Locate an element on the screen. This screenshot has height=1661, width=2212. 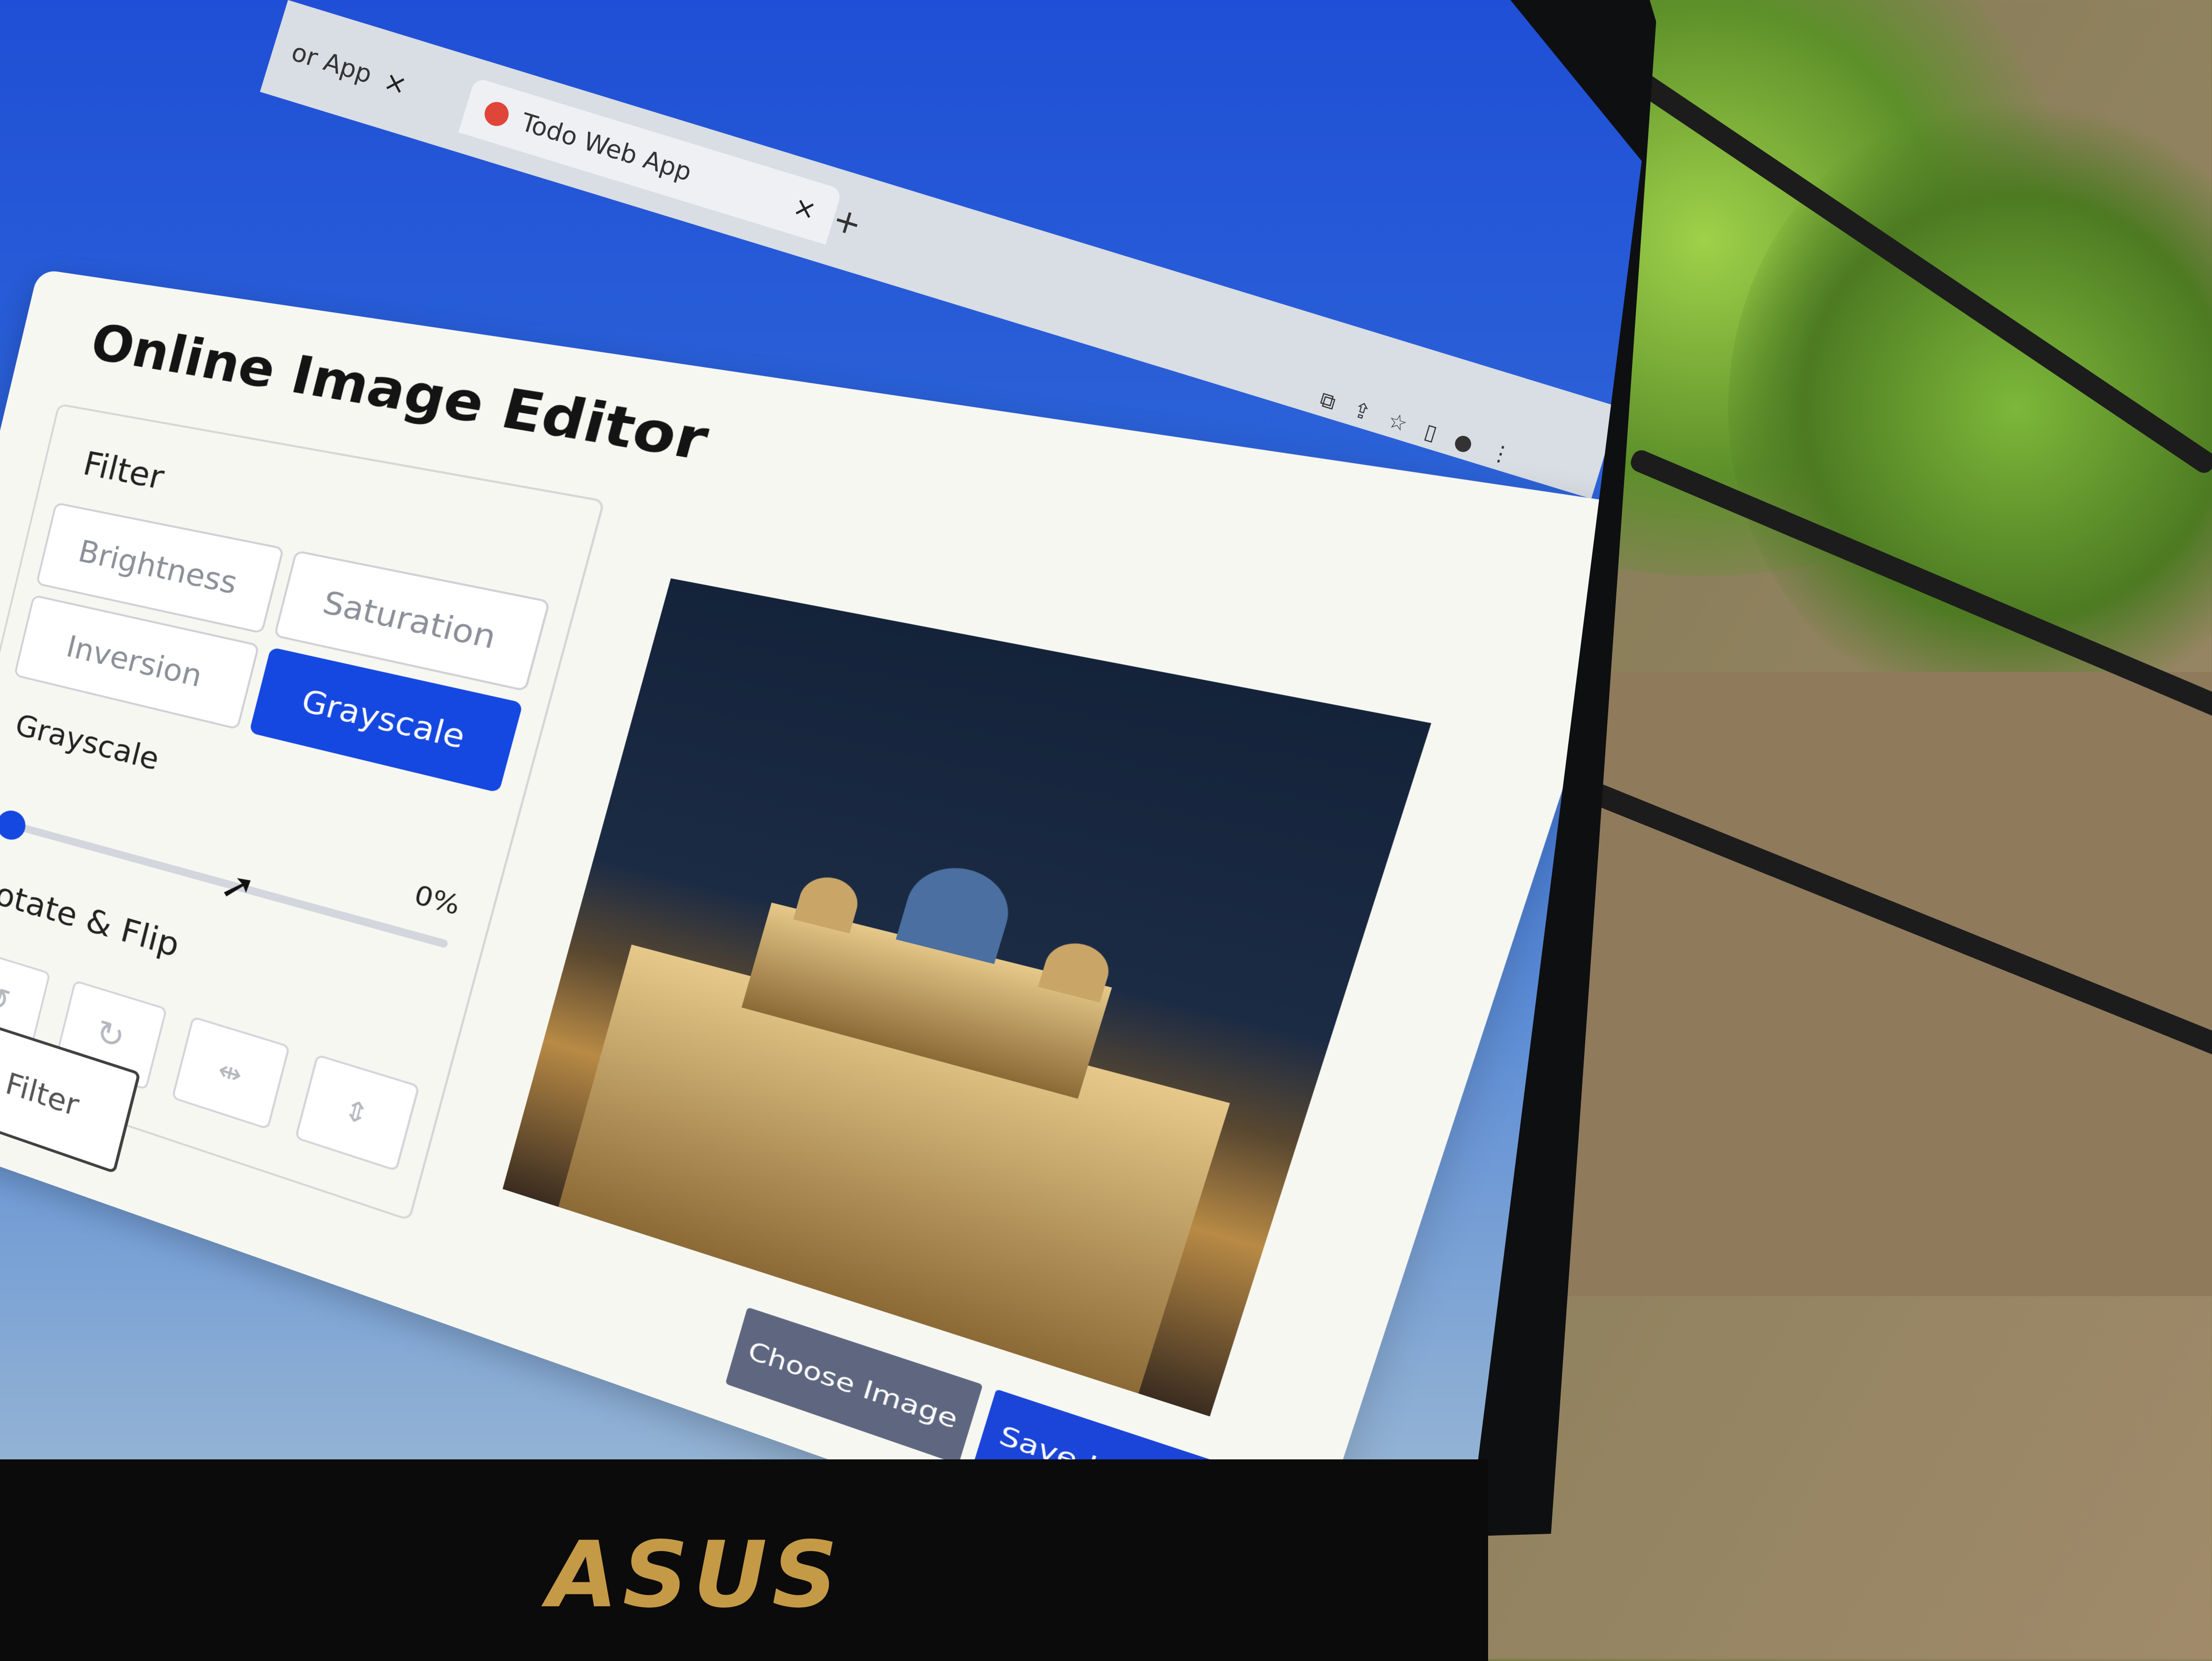
slider-label: Grayscale is located at coordinates (87, 742).